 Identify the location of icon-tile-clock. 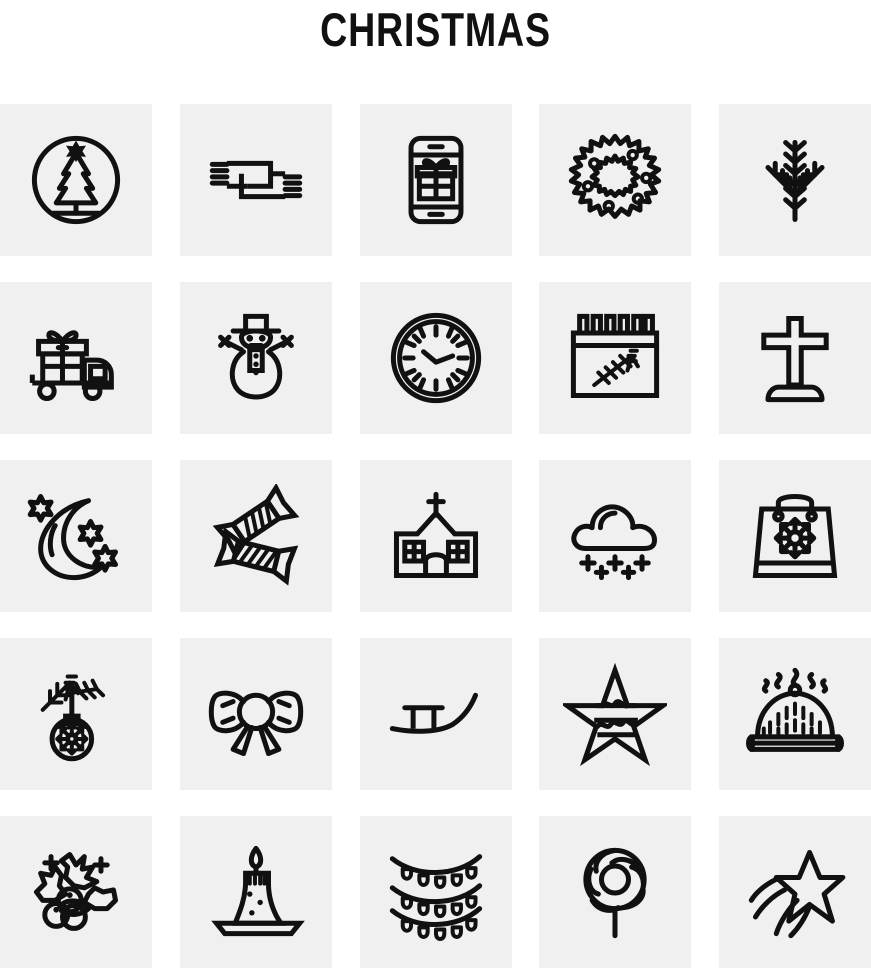
(435, 358).